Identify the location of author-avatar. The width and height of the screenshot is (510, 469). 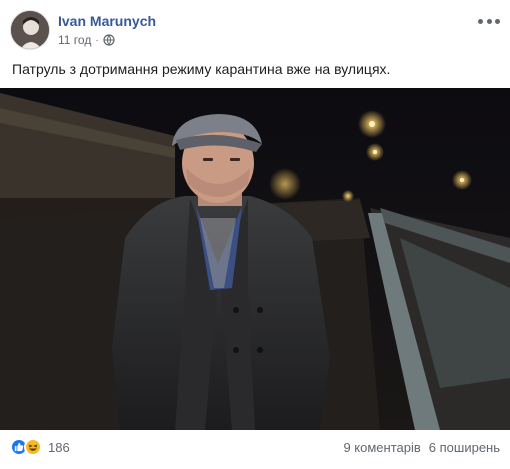
(30, 30).